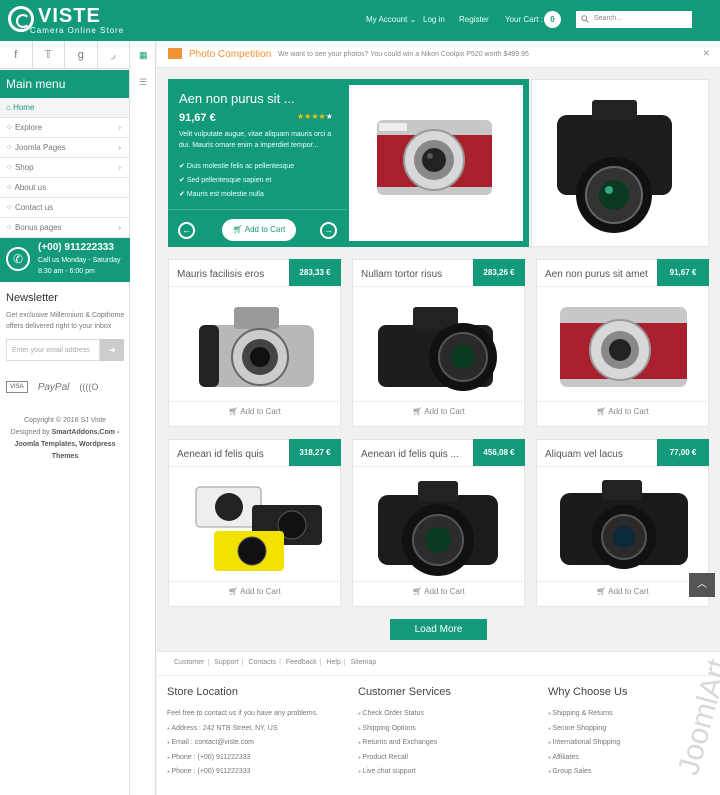 Image resolution: width=720 pixels, height=795 pixels. What do you see at coordinates (499, 452) in the screenshot?
I see `product-price: 456,08 €` at bounding box center [499, 452].